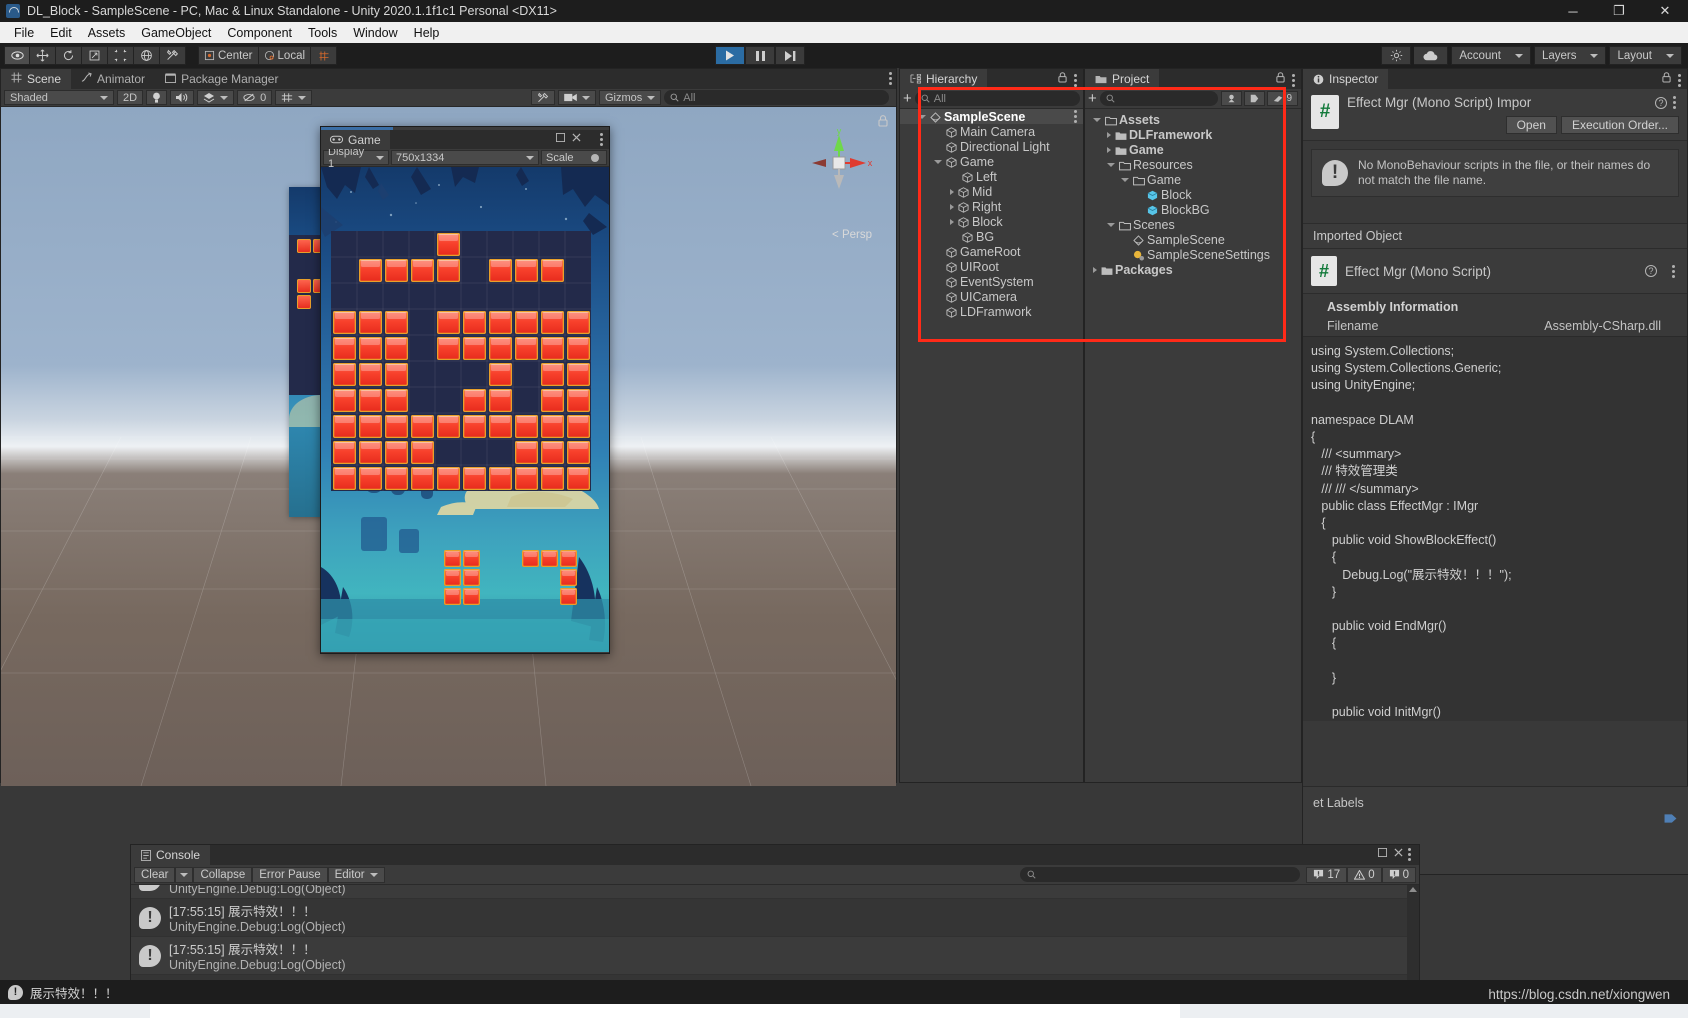  Describe the element at coordinates (1409, 854) in the screenshot. I see `console-menu-icon` at that location.